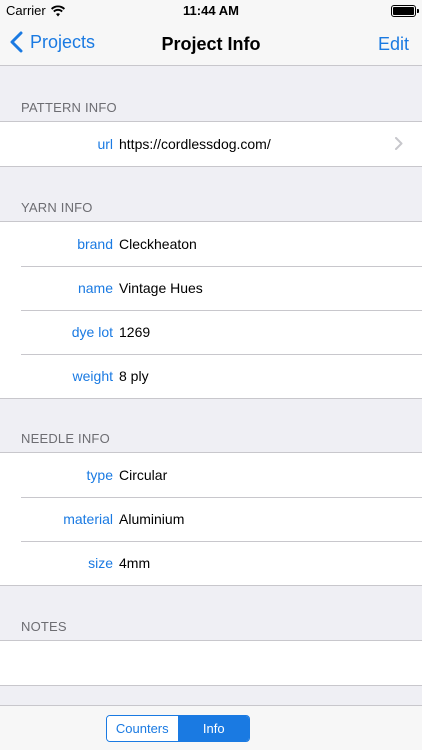 The image size is (422, 750). I want to click on notes-field, so click(211, 663).